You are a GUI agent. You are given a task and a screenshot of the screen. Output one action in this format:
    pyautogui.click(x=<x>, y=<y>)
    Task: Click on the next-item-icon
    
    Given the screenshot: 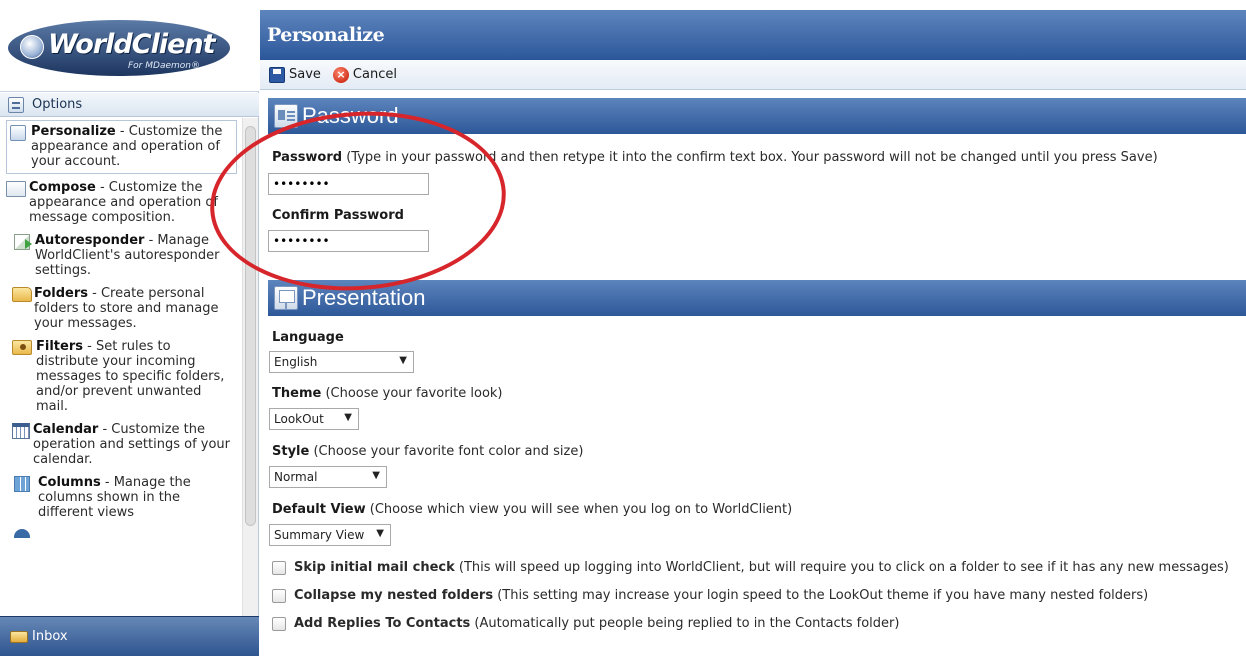 What is the action you would take?
    pyautogui.click(x=22, y=533)
    